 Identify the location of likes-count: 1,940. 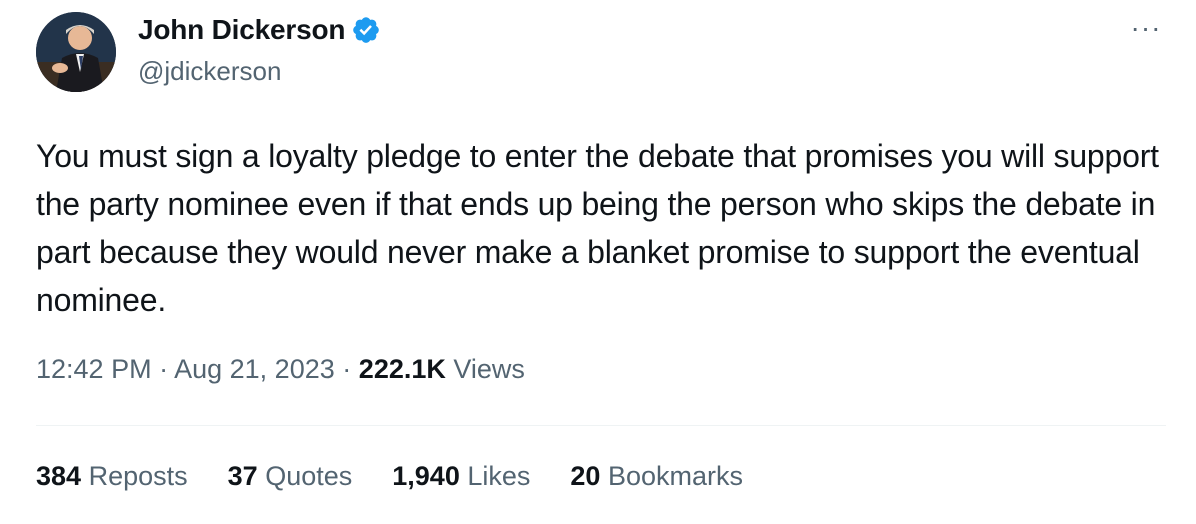
(426, 476).